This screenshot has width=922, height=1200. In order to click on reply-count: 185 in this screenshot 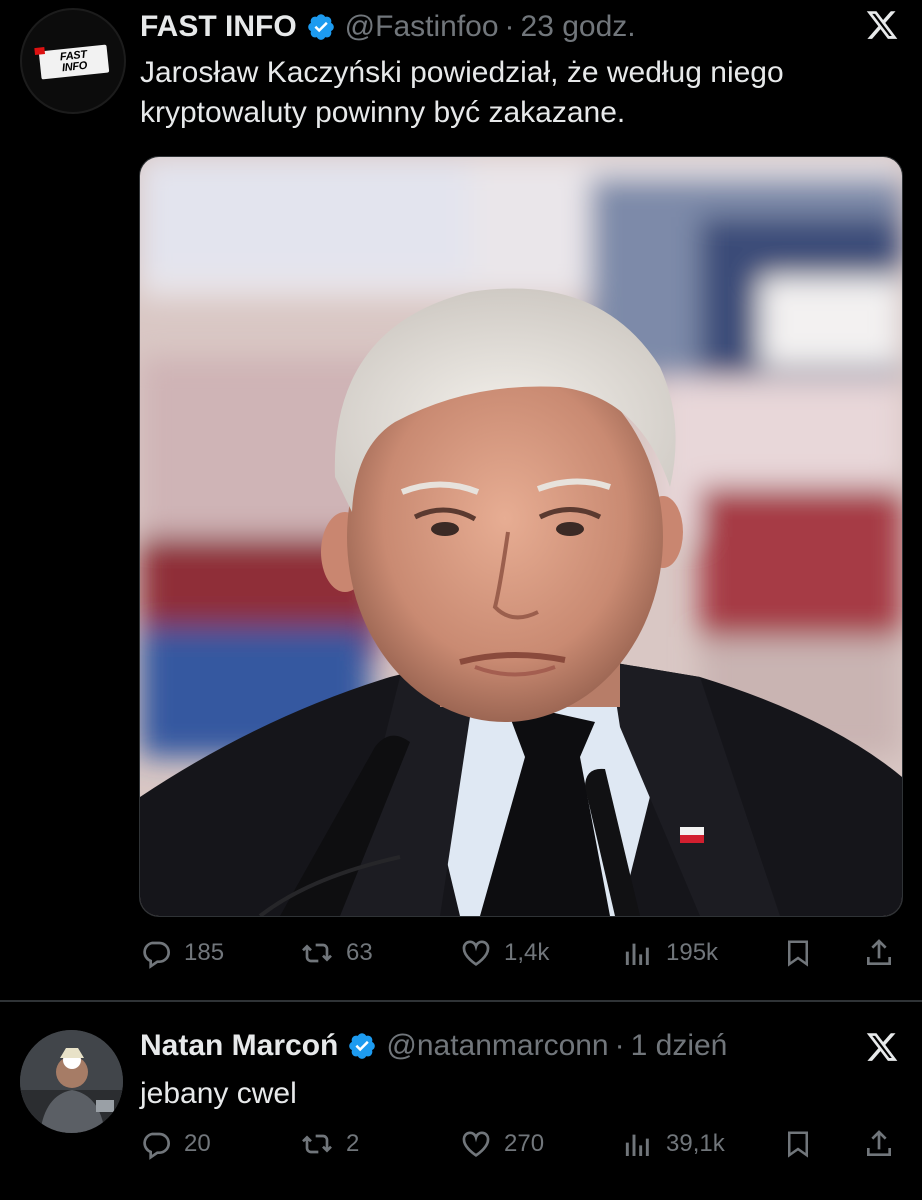, I will do `click(204, 952)`.